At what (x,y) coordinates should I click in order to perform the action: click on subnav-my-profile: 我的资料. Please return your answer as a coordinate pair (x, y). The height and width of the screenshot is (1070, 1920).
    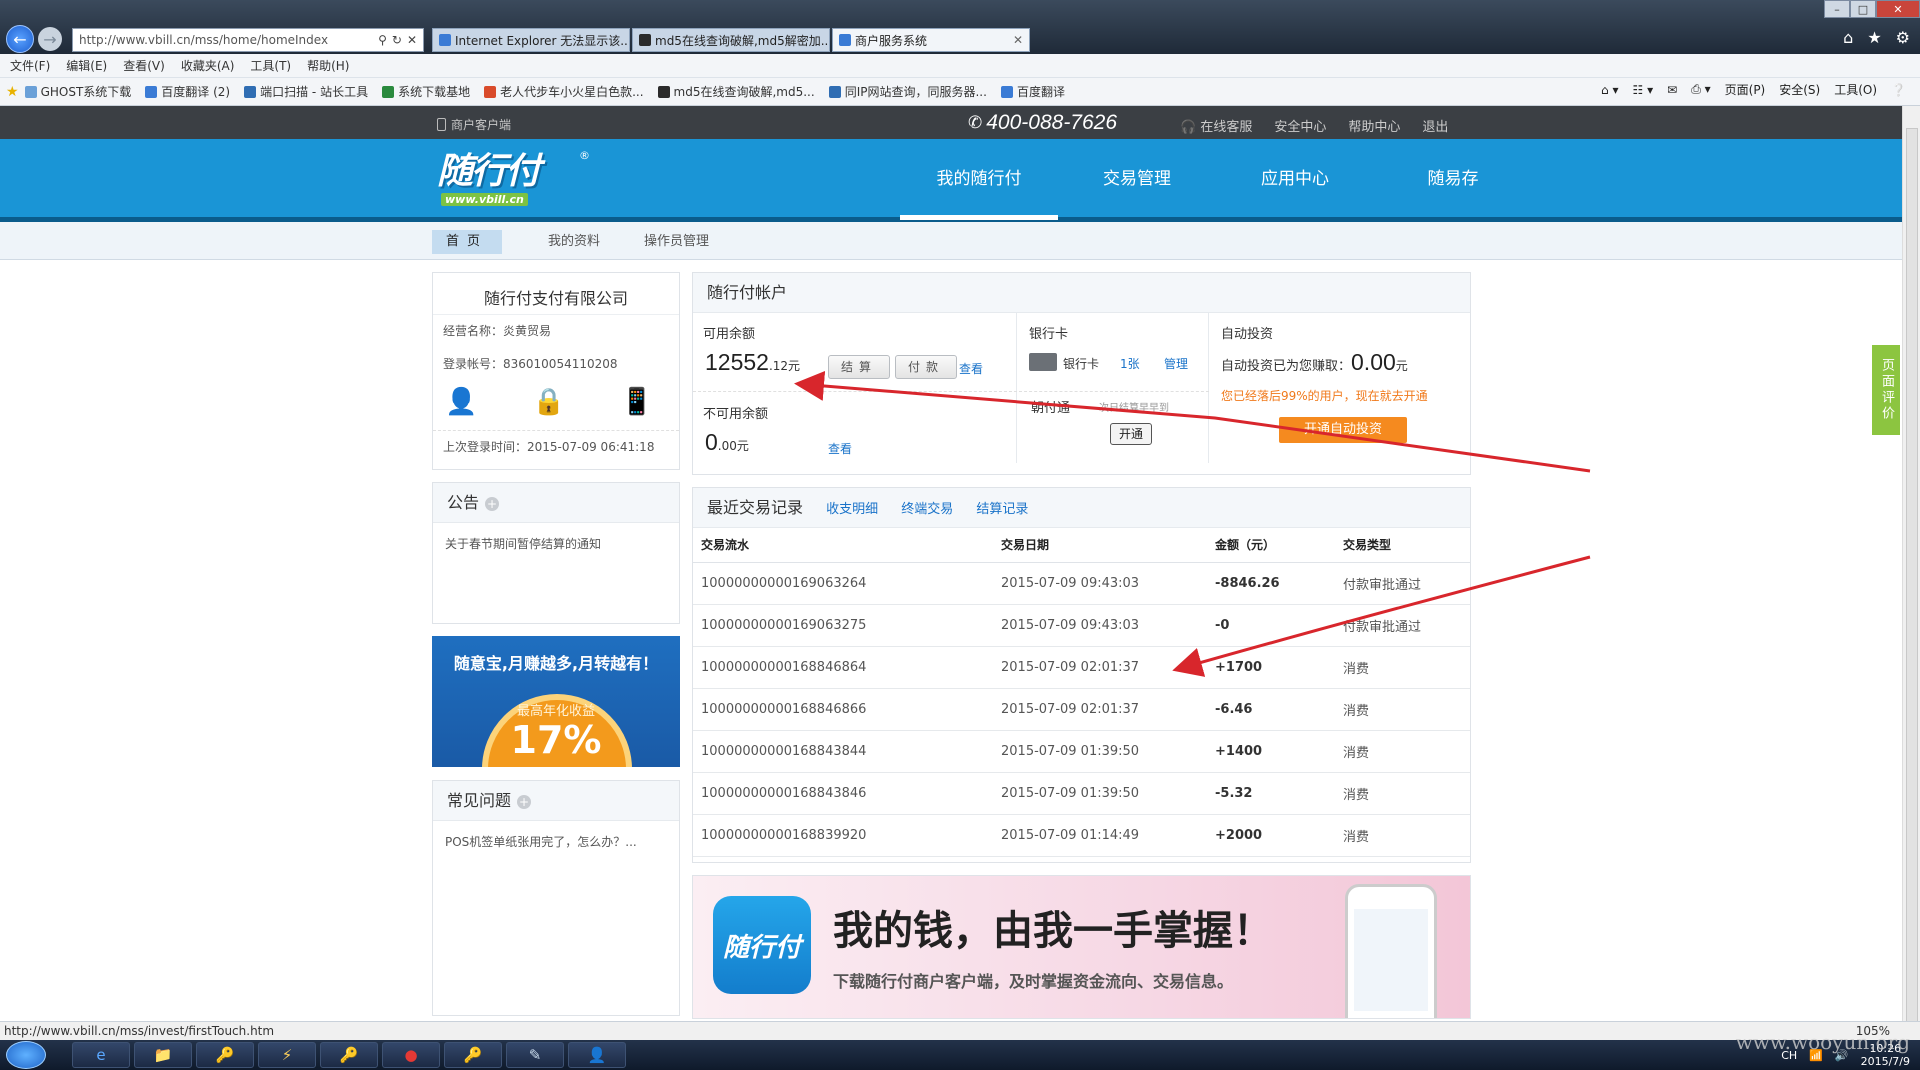
    Looking at the image, I should click on (574, 242).